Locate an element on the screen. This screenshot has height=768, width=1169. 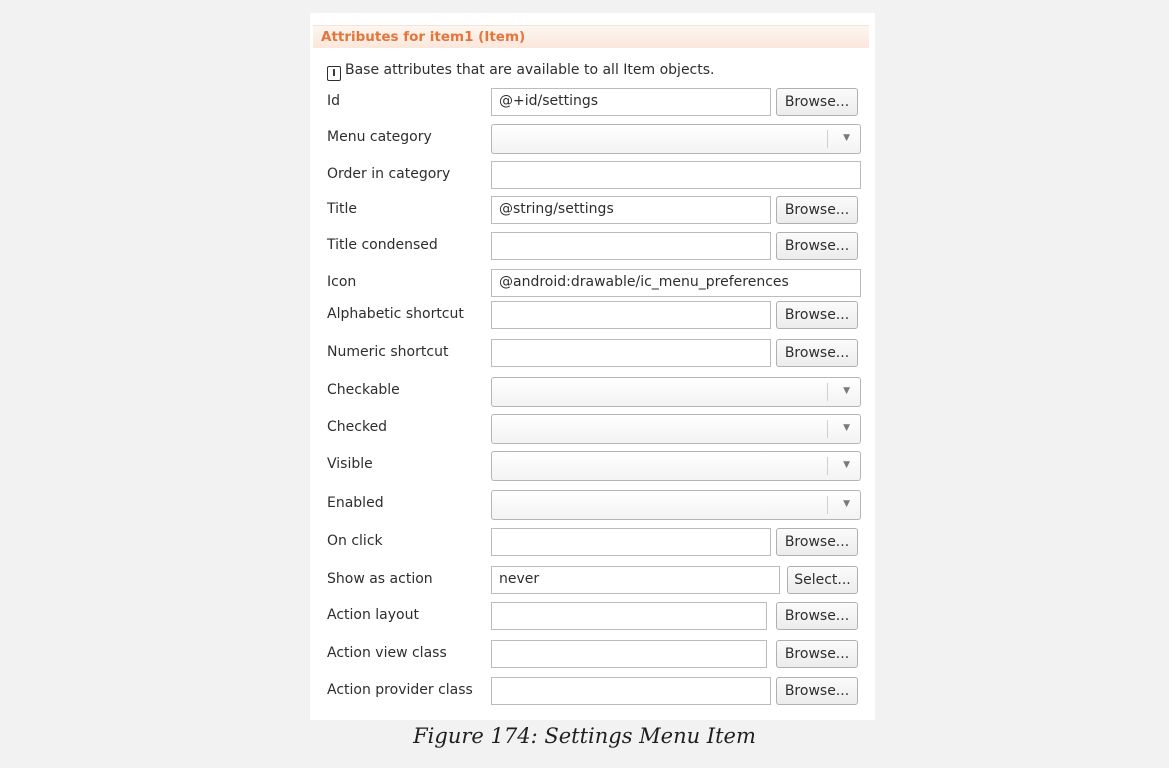
attribute-label: Action provider class is located at coordinates (400, 690).